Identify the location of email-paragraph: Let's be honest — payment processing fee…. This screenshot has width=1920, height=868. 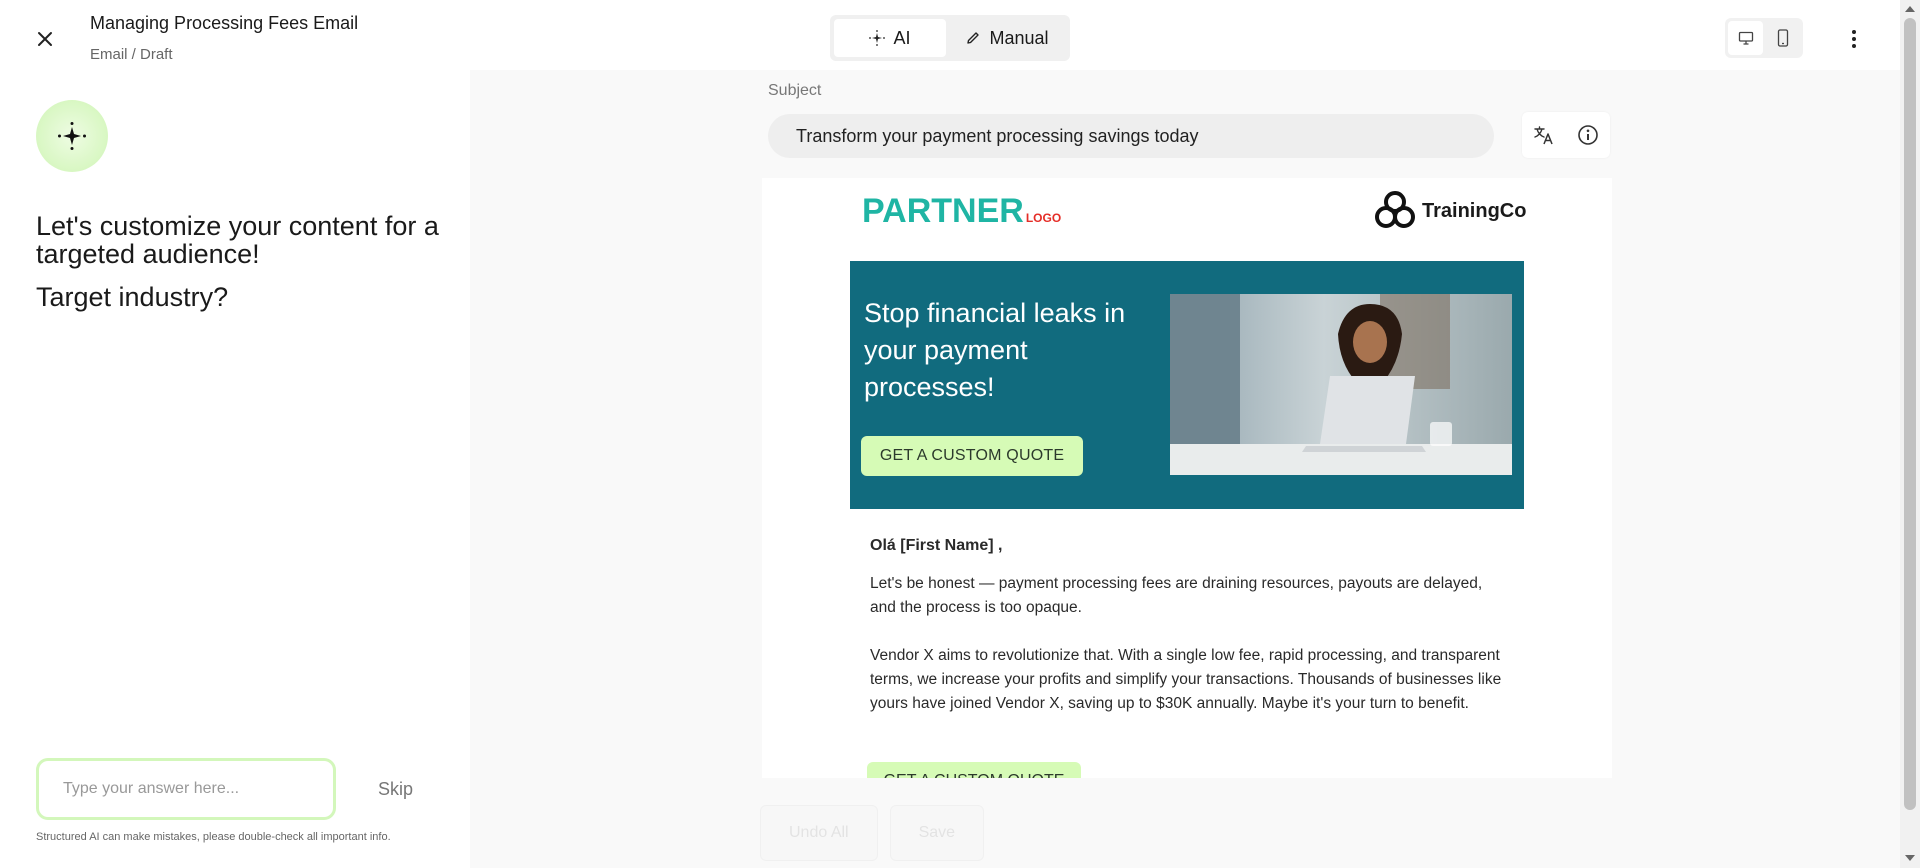
(1176, 595).